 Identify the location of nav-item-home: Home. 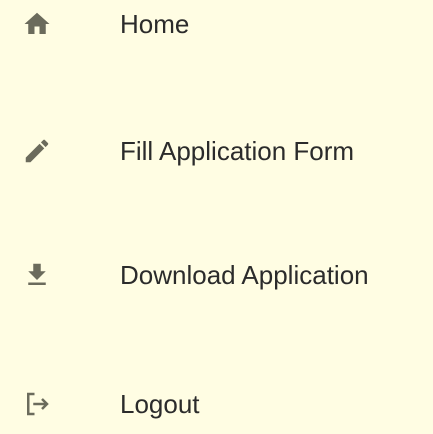
(216, 27).